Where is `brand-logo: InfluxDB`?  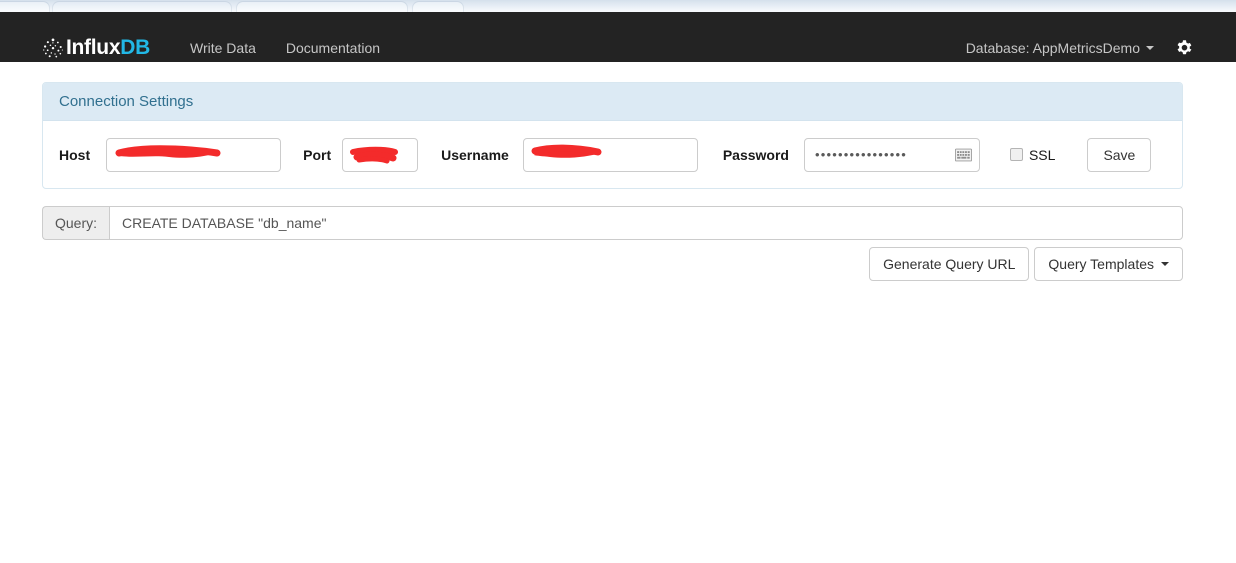 brand-logo: InfluxDB is located at coordinates (96, 48).